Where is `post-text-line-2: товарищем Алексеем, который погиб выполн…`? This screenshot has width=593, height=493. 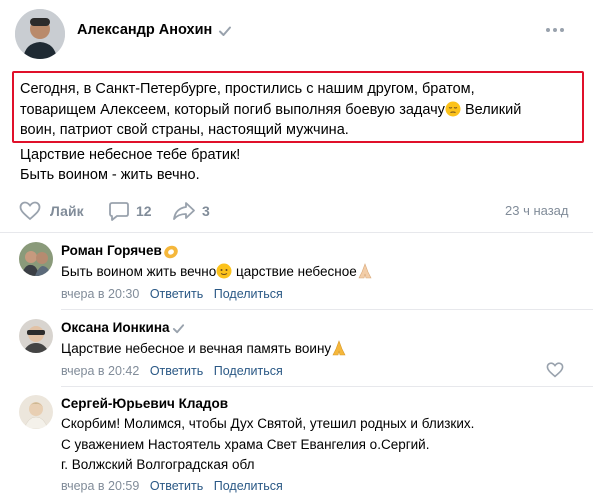
post-text-line-2: товарищем Алексеем, который погиб выполн… is located at coordinates (271, 109).